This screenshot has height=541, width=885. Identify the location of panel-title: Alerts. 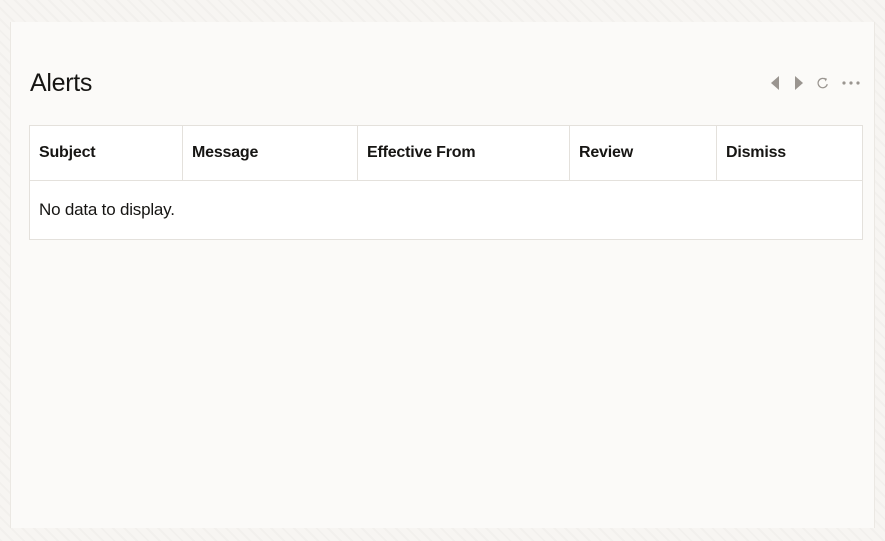
(61, 83).